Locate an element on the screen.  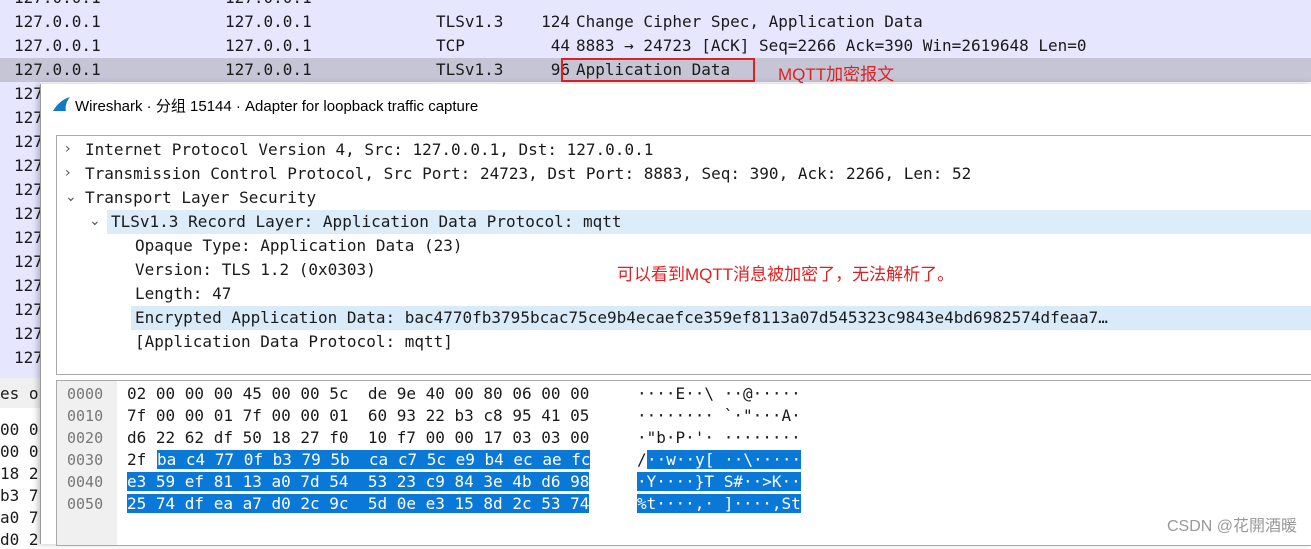
ascii-row-selected: ··w··y[ ··\····· is located at coordinates (724, 459).